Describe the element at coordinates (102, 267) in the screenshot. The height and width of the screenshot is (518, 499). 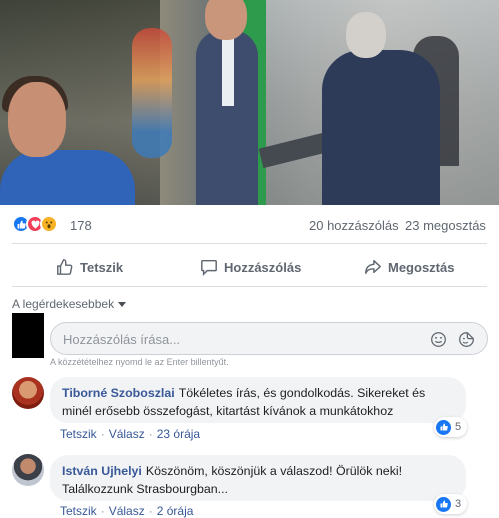
I see `like-button-label: Tetszik` at that location.